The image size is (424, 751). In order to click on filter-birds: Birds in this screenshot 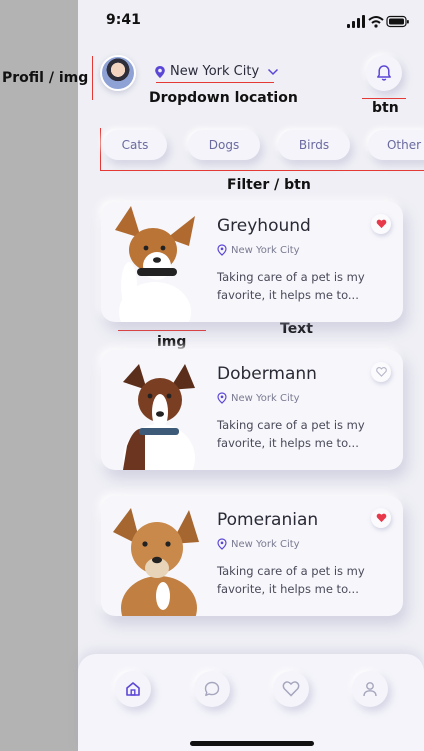, I will do `click(314, 145)`.